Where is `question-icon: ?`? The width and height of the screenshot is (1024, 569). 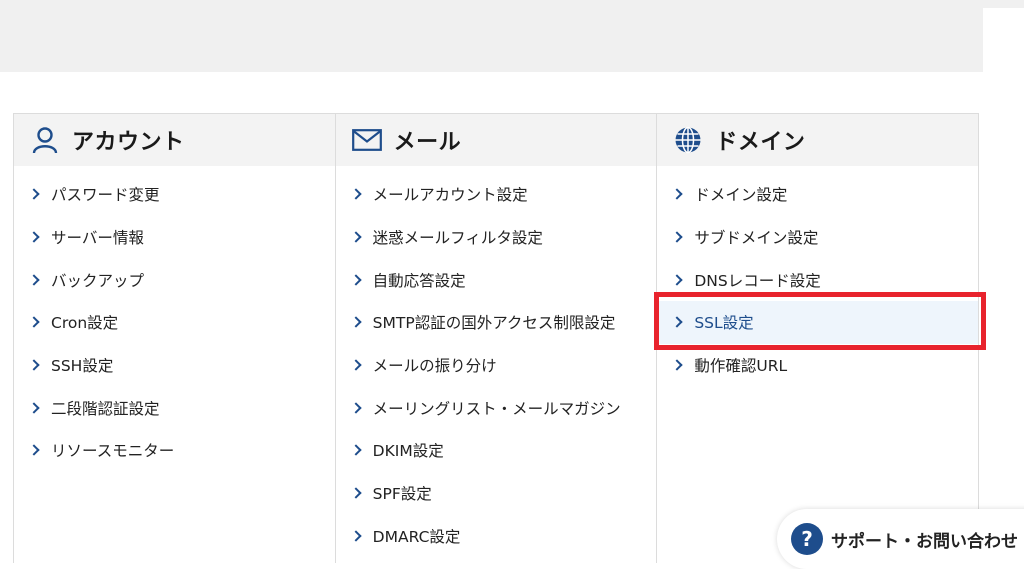
question-icon: ? is located at coordinates (807, 539).